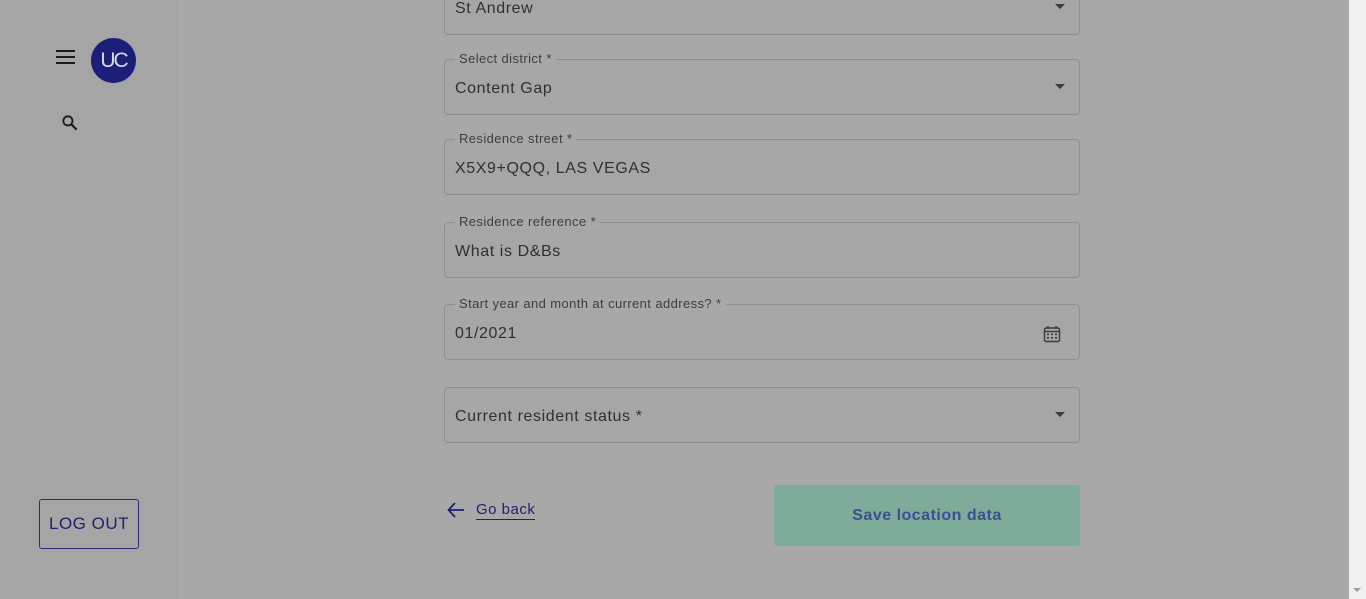  Describe the element at coordinates (506, 510) in the screenshot. I see `go-back-label: Go back` at that location.